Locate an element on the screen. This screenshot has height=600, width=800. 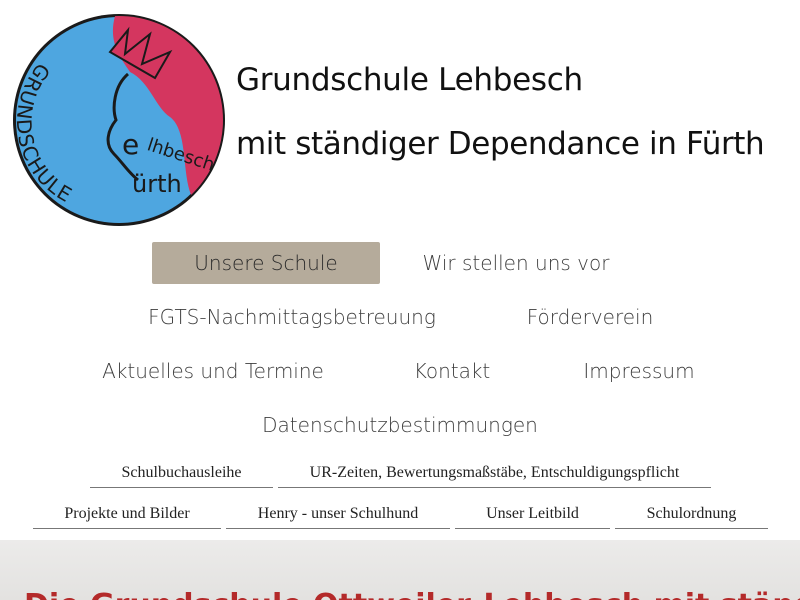
nav-aktuelles: Aktuelles und Termine is located at coordinates (213, 371).